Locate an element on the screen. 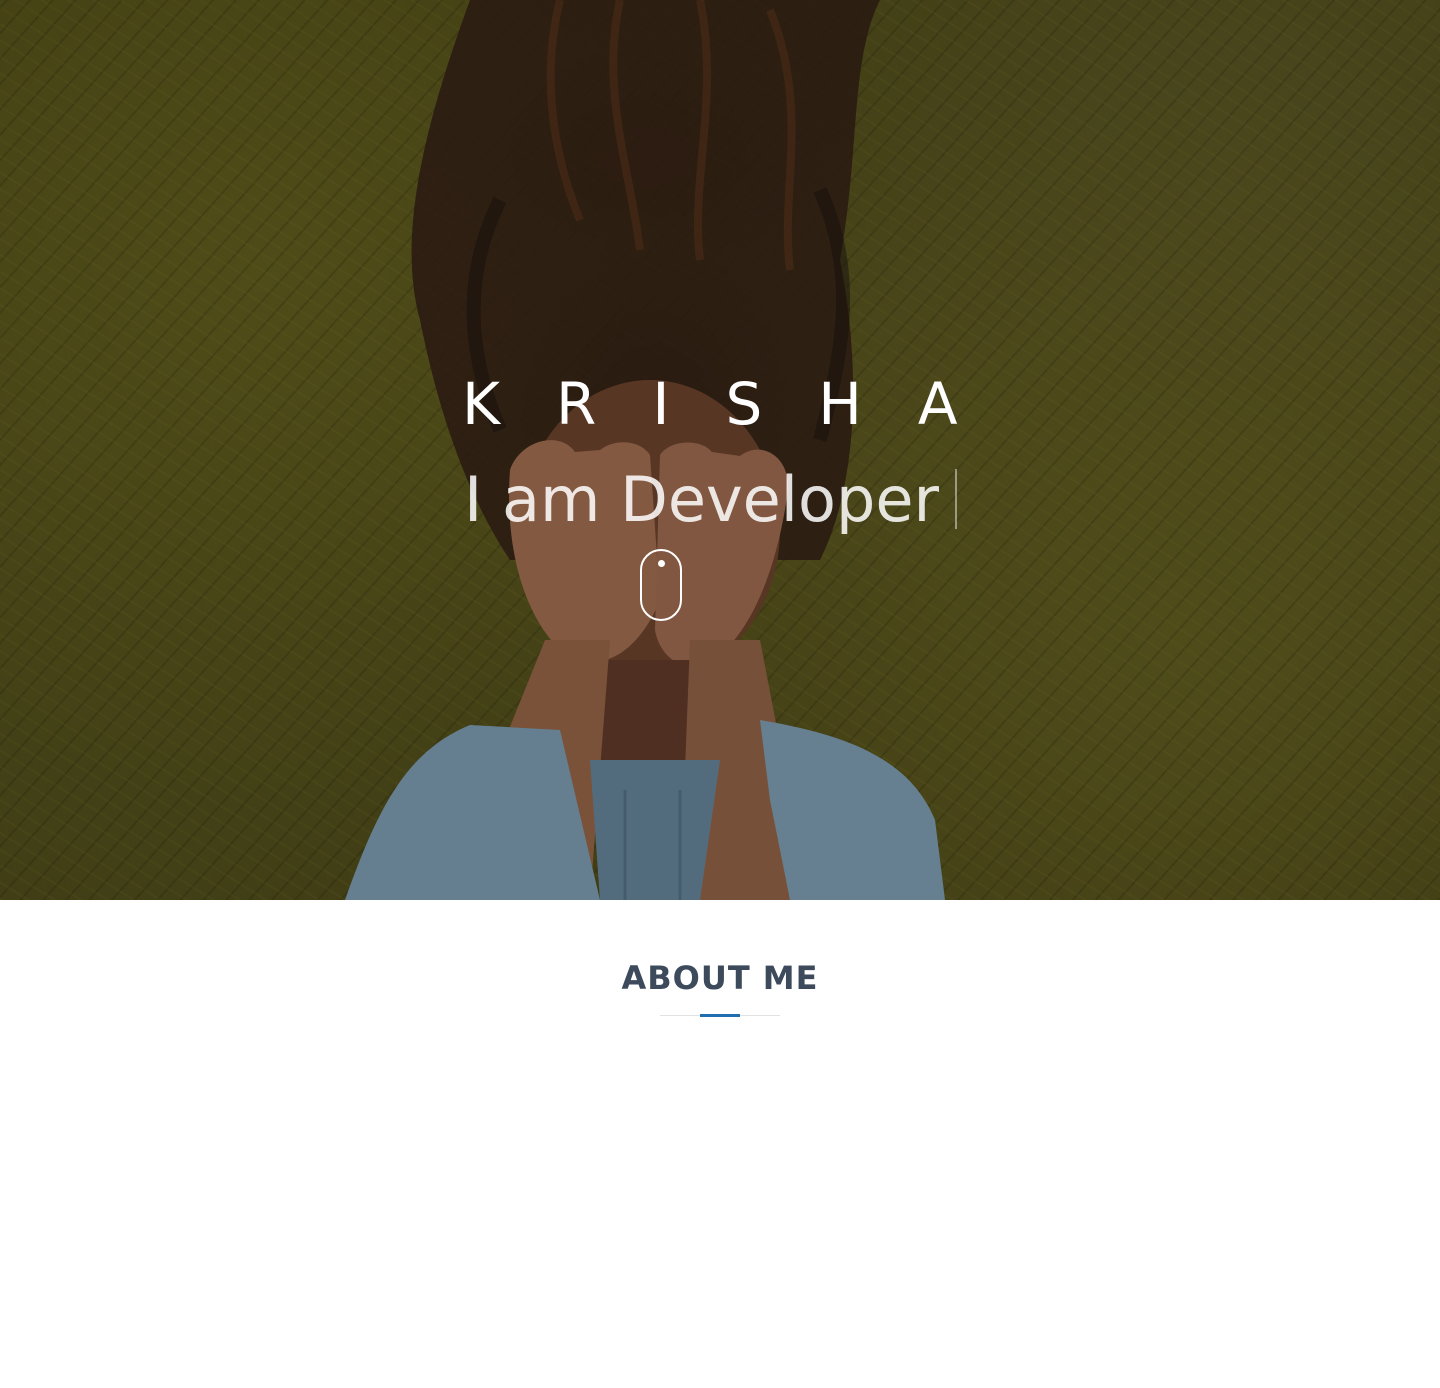 This screenshot has width=1440, height=1388. hero-typed-tagline: I am Developer is located at coordinates (710, 500).